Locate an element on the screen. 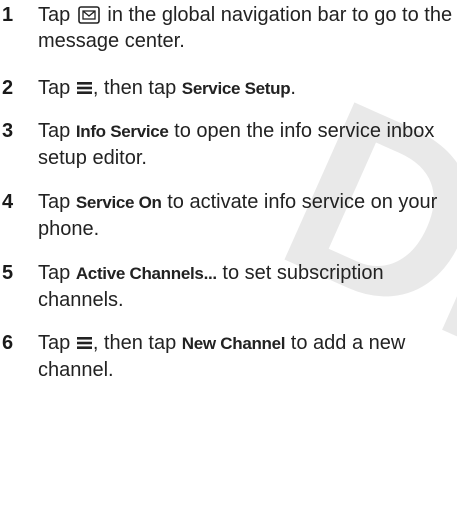 This screenshot has width=457, height=512. step-number: 5 is located at coordinates (8, 273).